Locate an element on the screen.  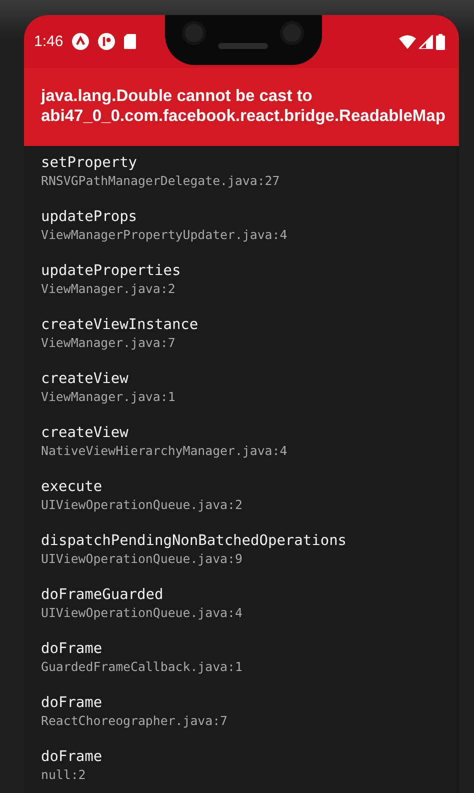
method-name: updateProperties is located at coordinates (111, 271).